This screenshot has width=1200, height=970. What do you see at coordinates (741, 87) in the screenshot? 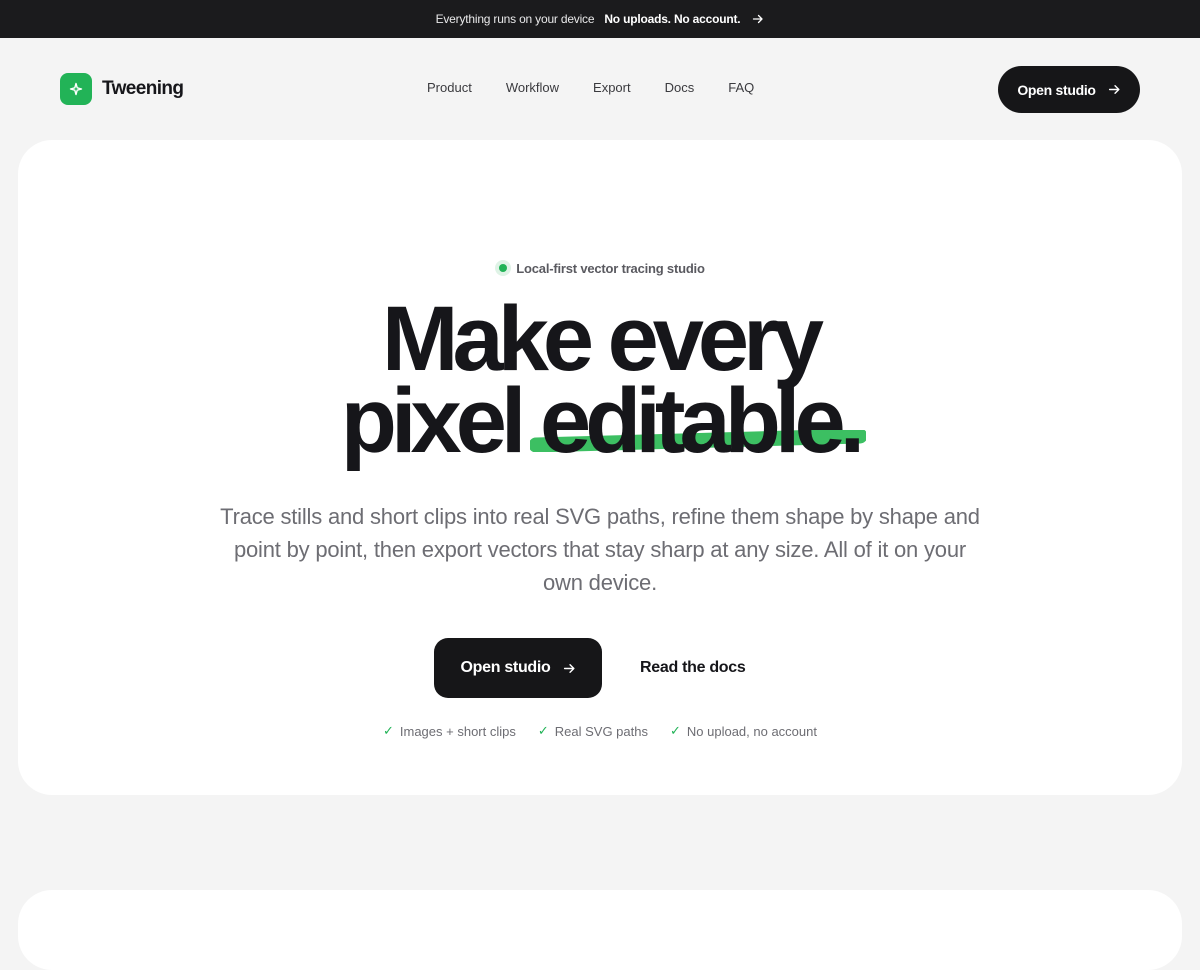
I see `nav-item-faq: FAQ` at bounding box center [741, 87].